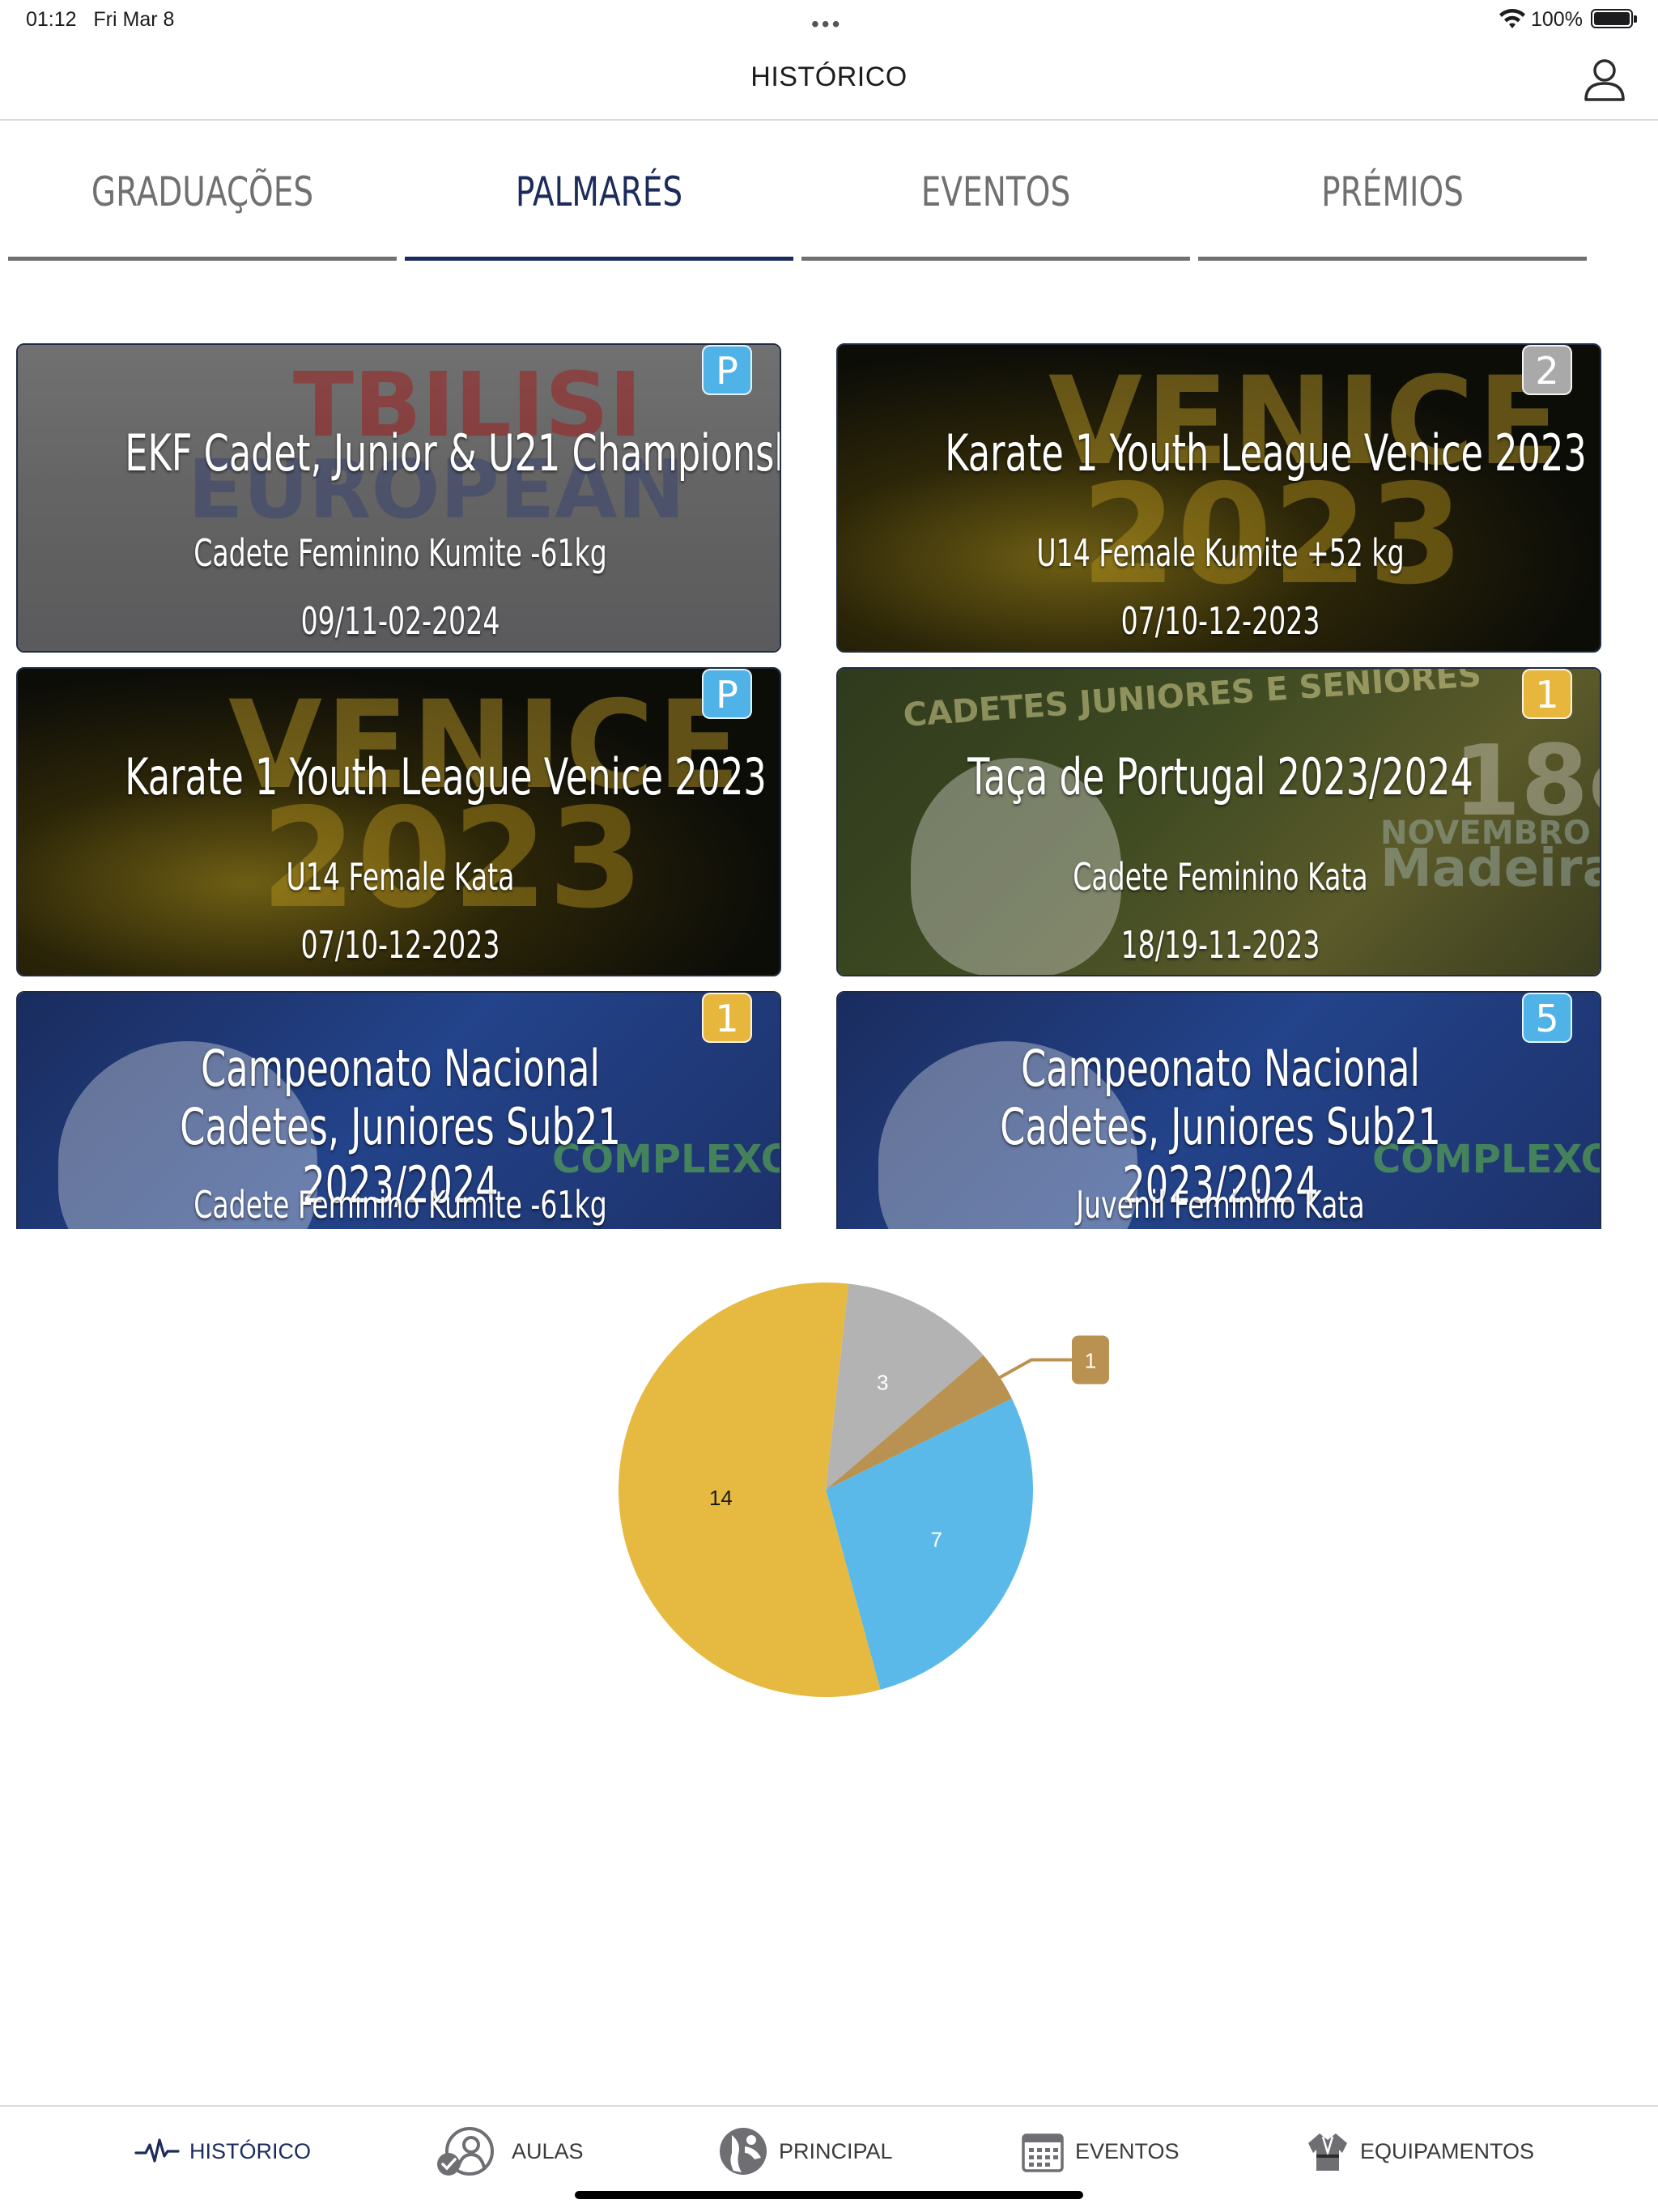 This screenshot has width=1658, height=2212. What do you see at coordinates (548, 2150) in the screenshot?
I see `tab-bar-label: AULAS` at bounding box center [548, 2150].